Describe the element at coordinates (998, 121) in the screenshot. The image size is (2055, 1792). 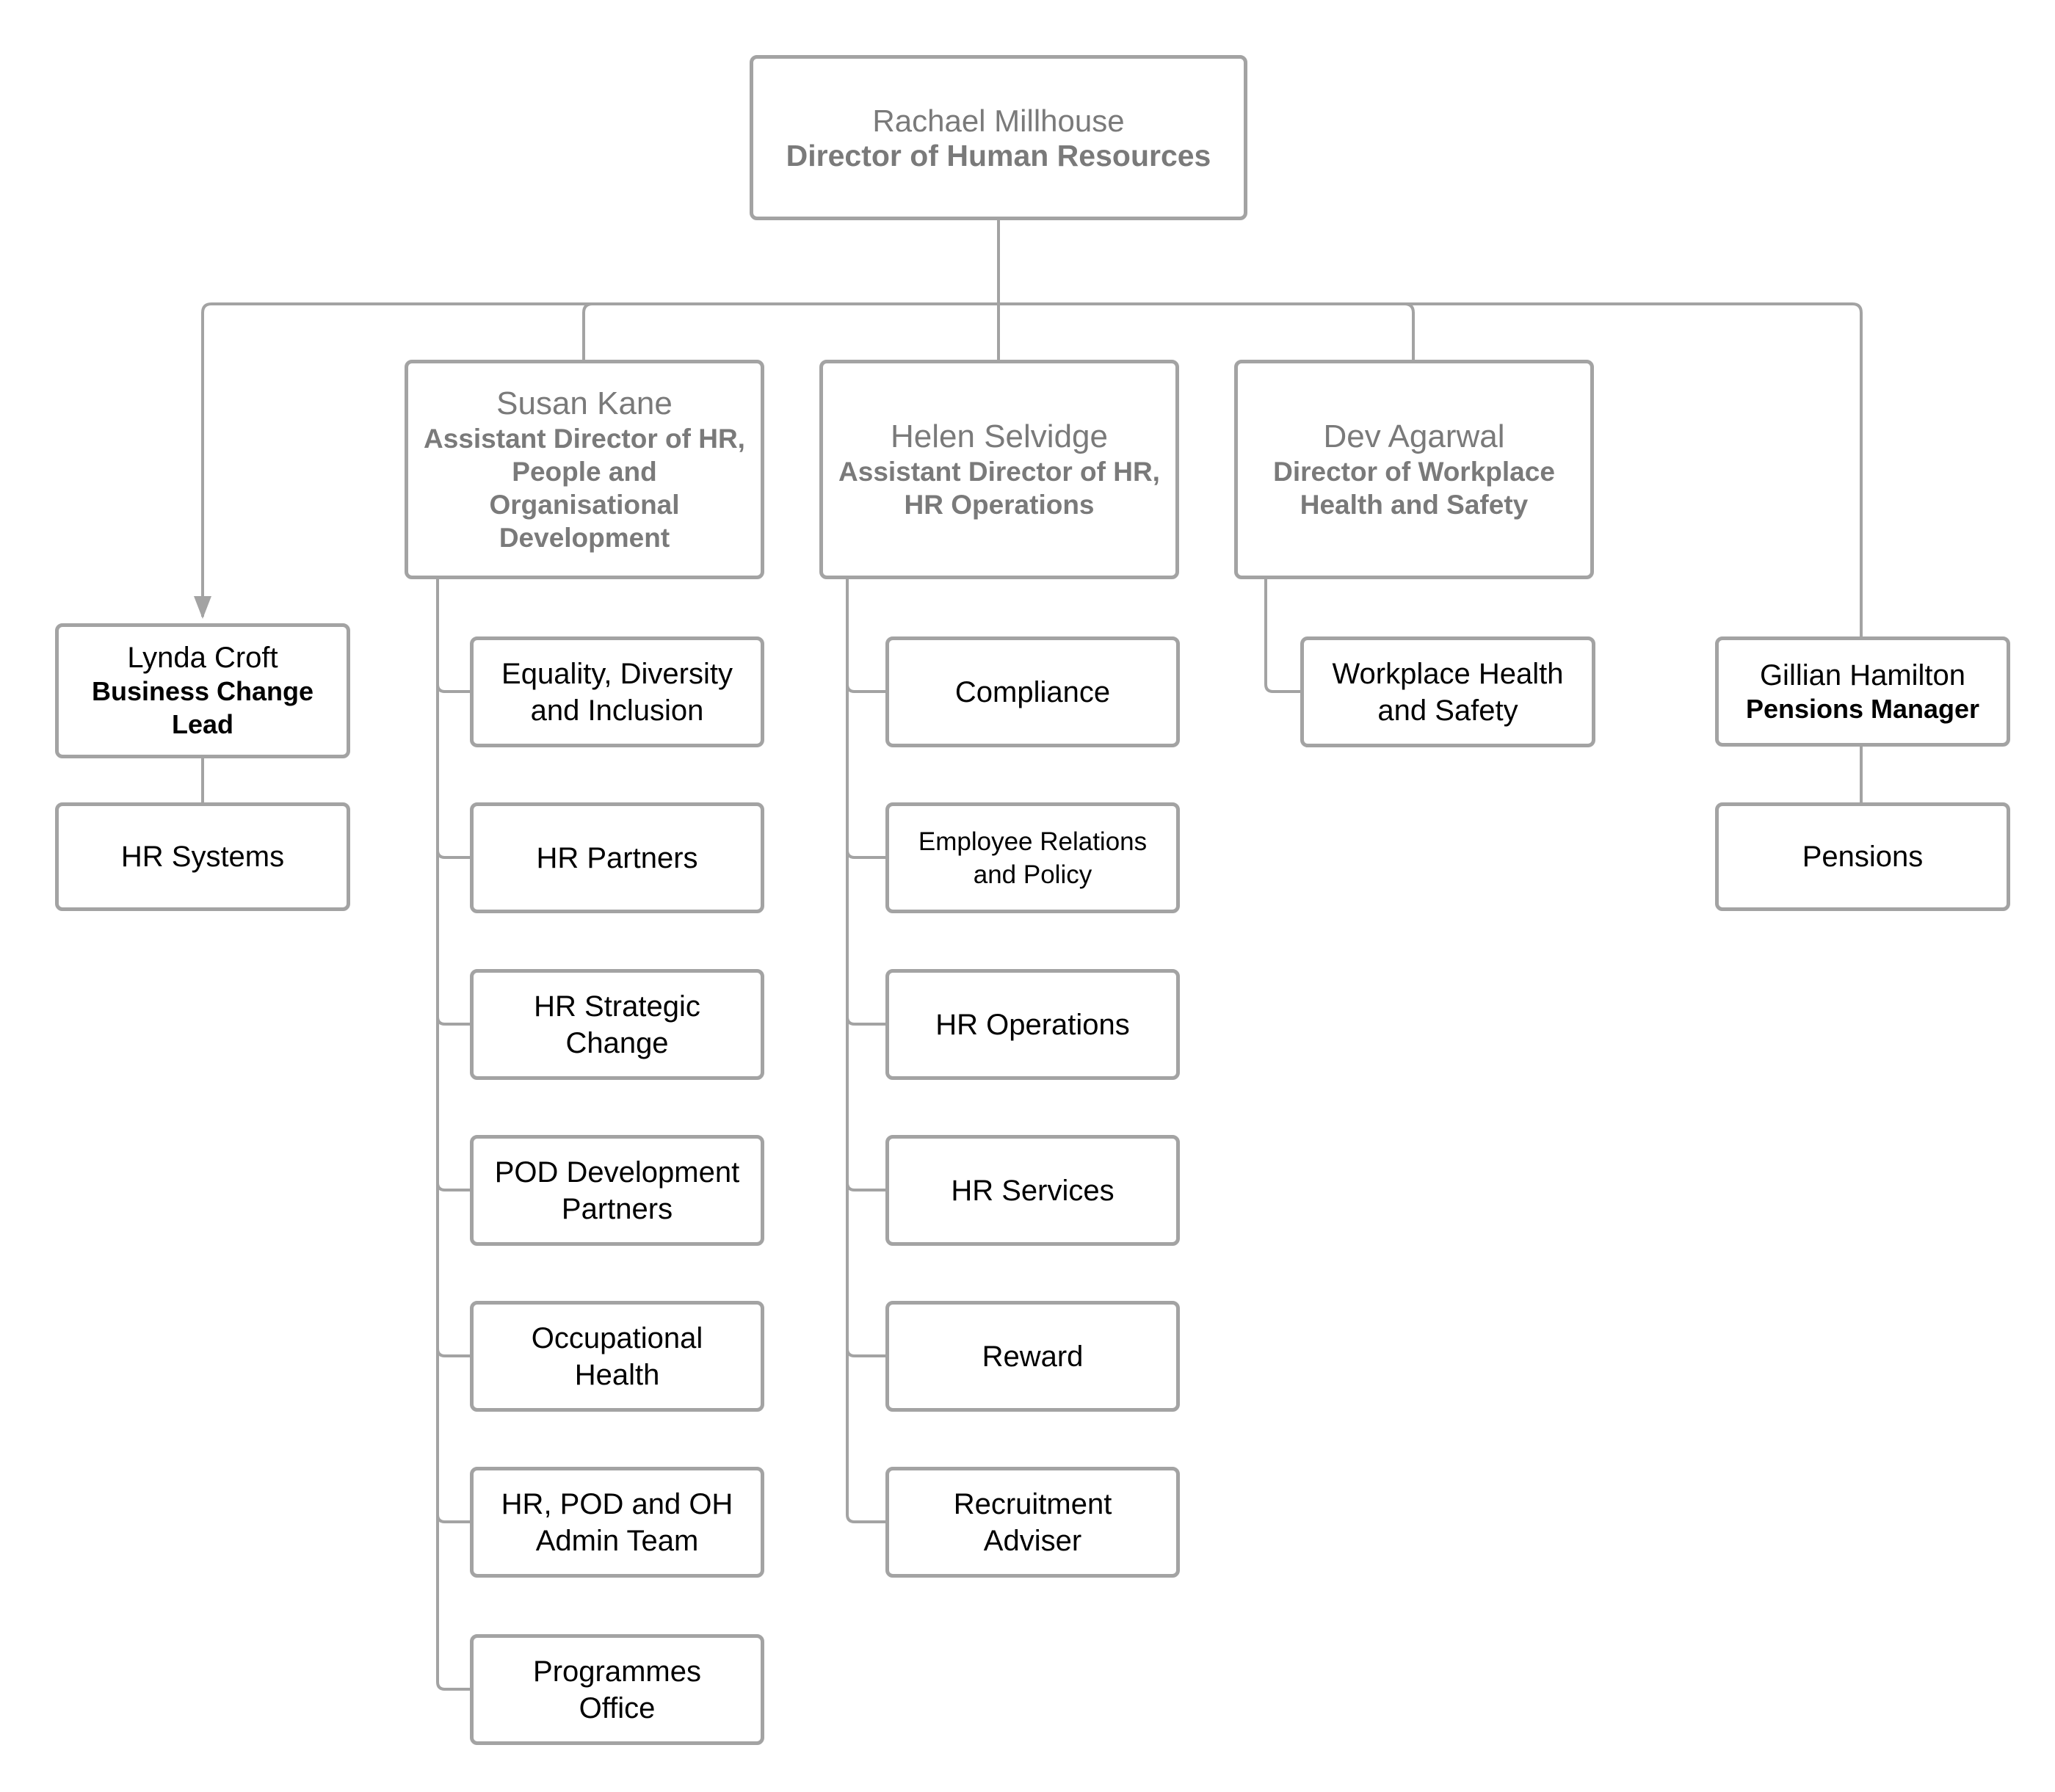
I see `director-name: Rachael Millhouse` at that location.